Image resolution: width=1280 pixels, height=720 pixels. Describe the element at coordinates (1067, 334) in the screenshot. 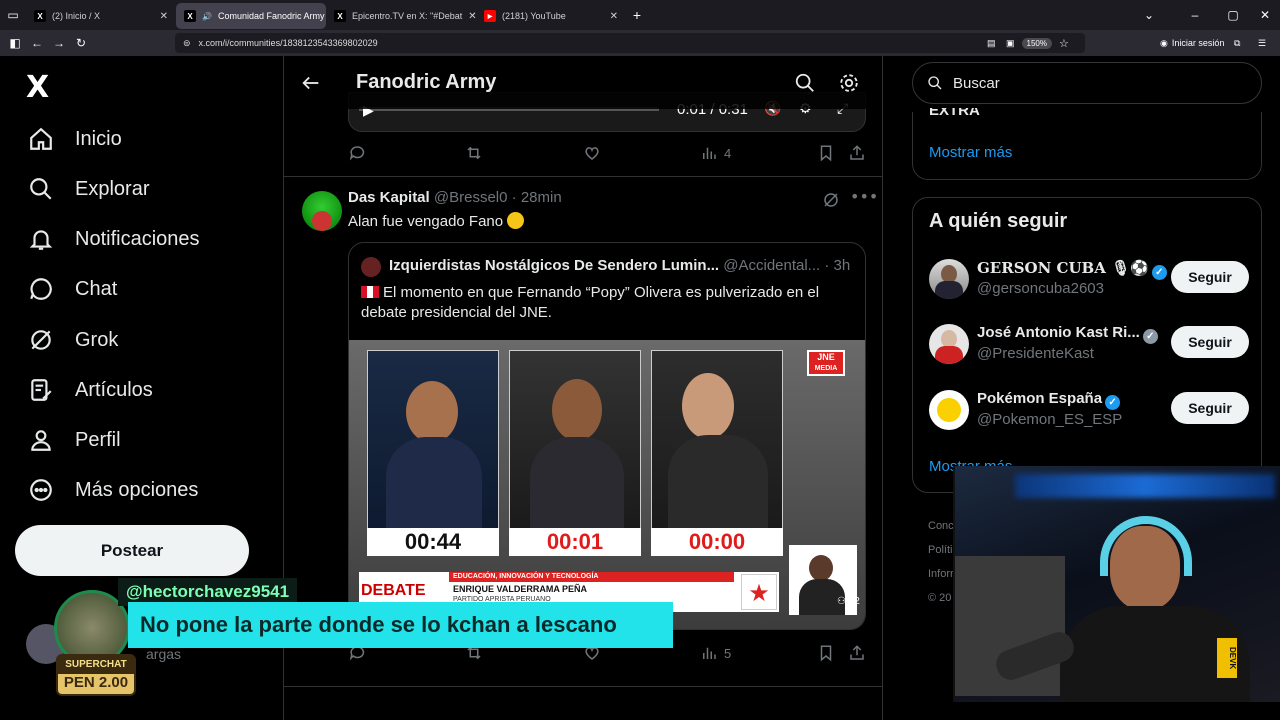

I see `suggestion-name: José Antonio Kast Ri... ✓` at that location.